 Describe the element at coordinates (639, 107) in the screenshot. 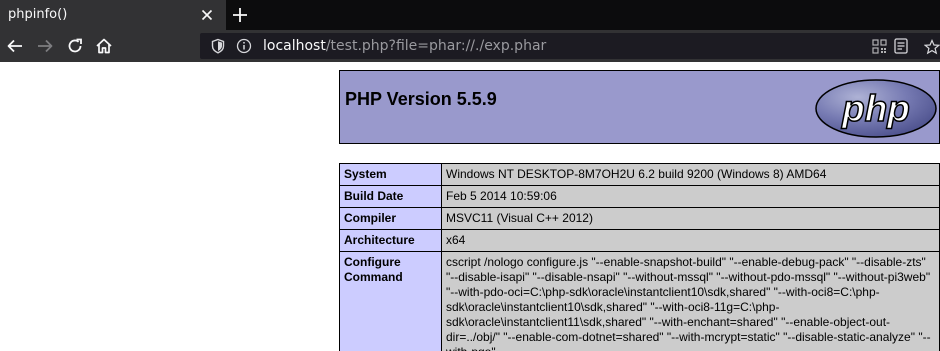

I see `php-version-header: PHP Version 5.5.9 php` at that location.